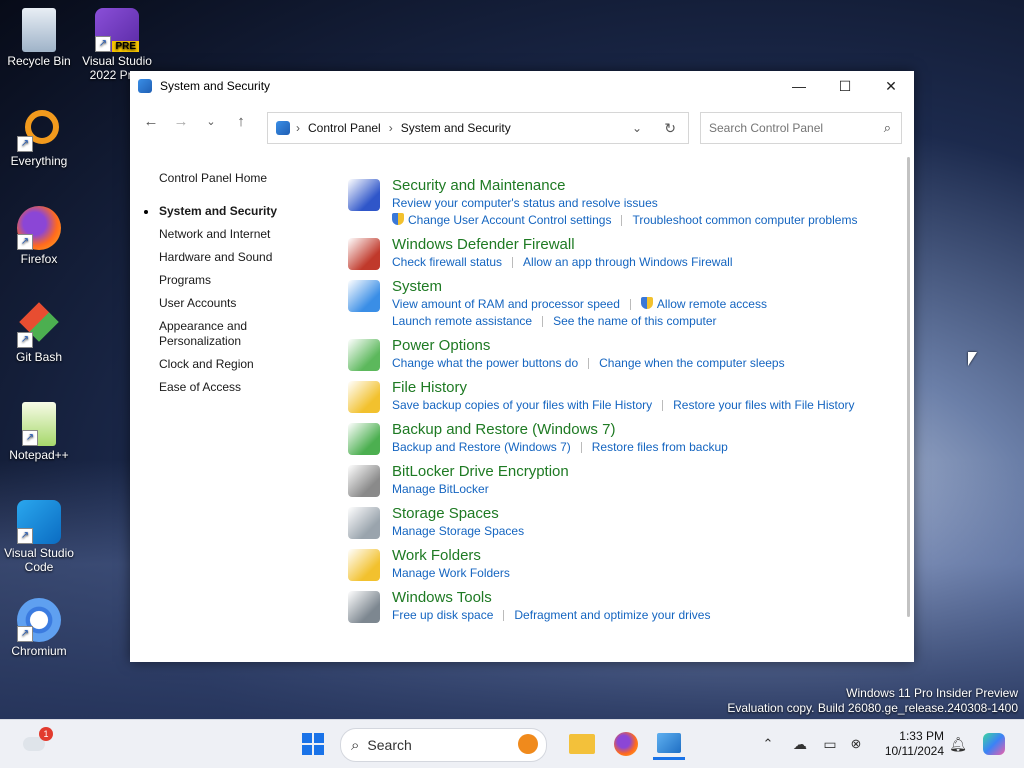 The image size is (1024, 768). Describe the element at coordinates (522, 86) in the screenshot. I see `title-bar: System and Security — ☐ ✕` at that location.